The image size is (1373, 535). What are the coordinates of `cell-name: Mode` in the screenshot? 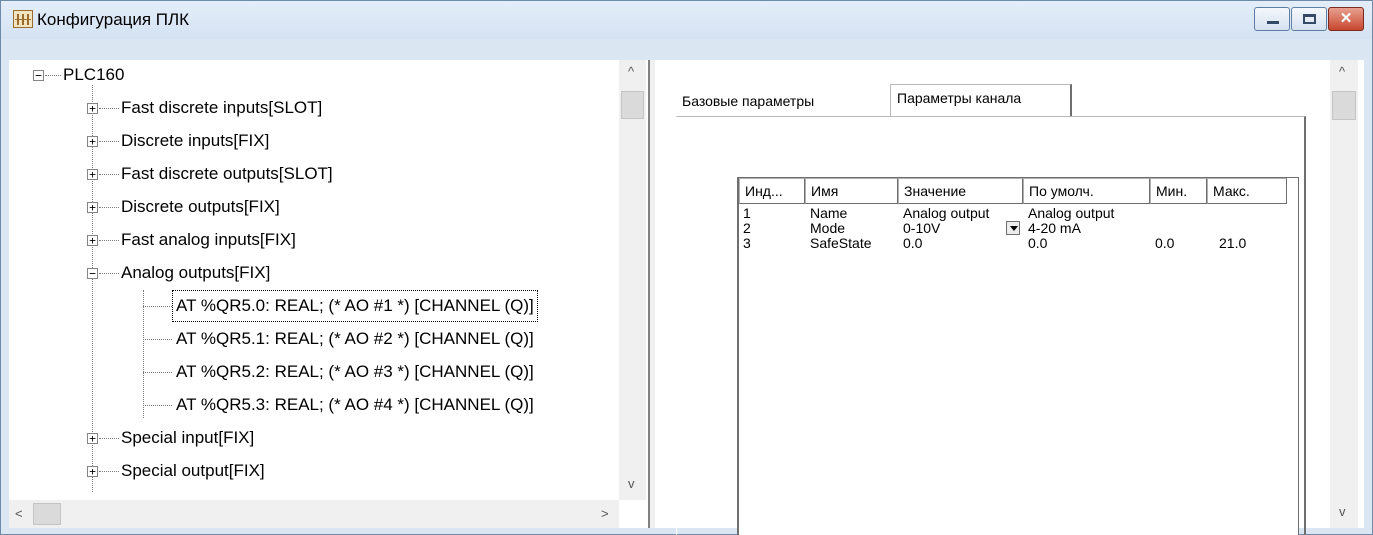 It's located at (828, 228).